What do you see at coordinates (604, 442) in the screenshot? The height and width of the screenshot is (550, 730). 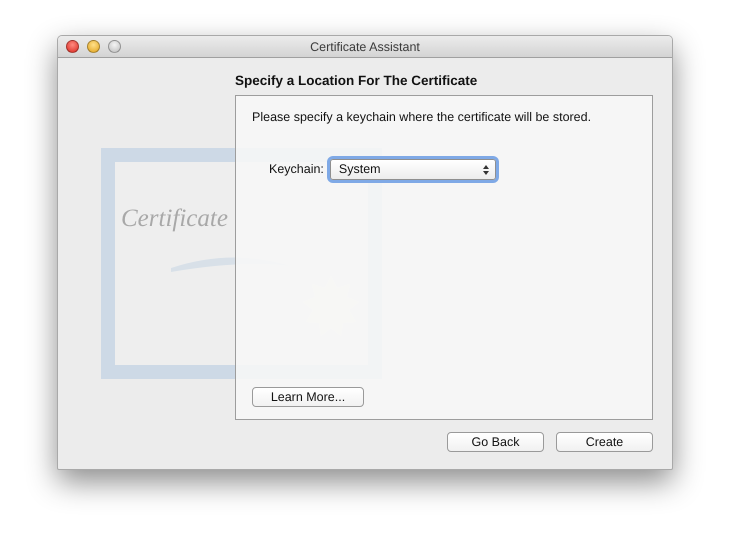 I see `create-button: Create` at bounding box center [604, 442].